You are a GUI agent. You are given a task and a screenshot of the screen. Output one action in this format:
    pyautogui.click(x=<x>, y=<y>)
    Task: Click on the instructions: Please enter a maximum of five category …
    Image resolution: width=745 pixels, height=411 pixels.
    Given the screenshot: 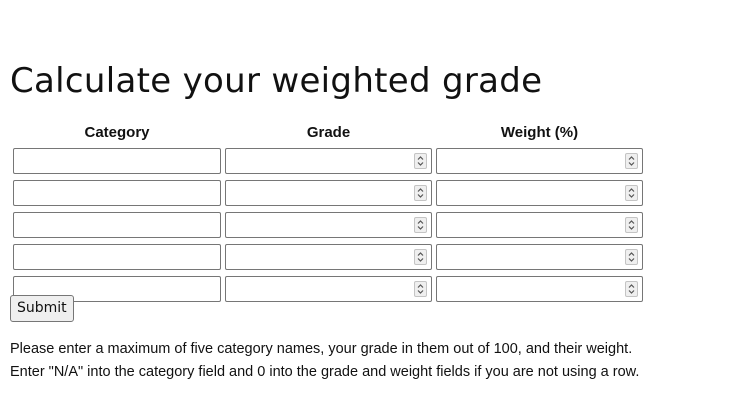 What is the action you would take?
    pyautogui.click(x=375, y=361)
    